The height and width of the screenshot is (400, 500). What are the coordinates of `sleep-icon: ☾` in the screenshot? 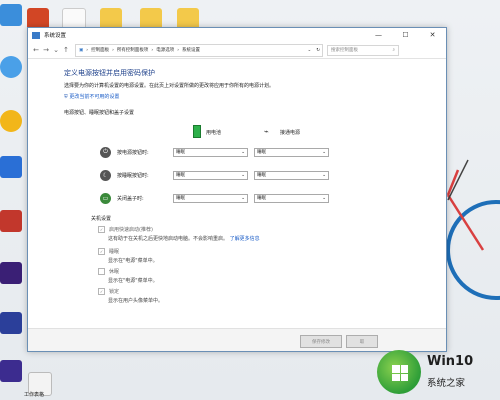 It's located at (105, 175).